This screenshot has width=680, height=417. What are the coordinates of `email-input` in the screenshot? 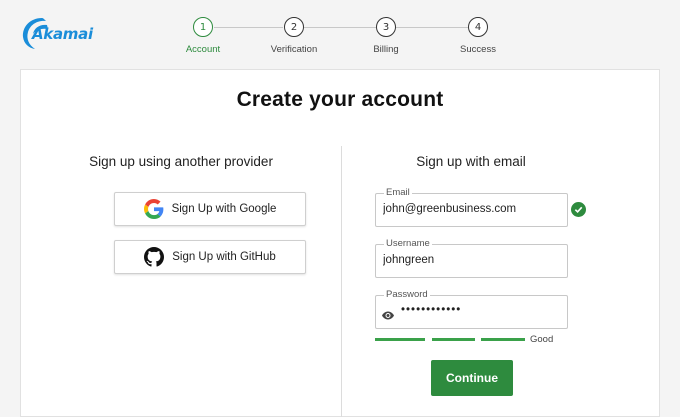 It's located at (472, 209).